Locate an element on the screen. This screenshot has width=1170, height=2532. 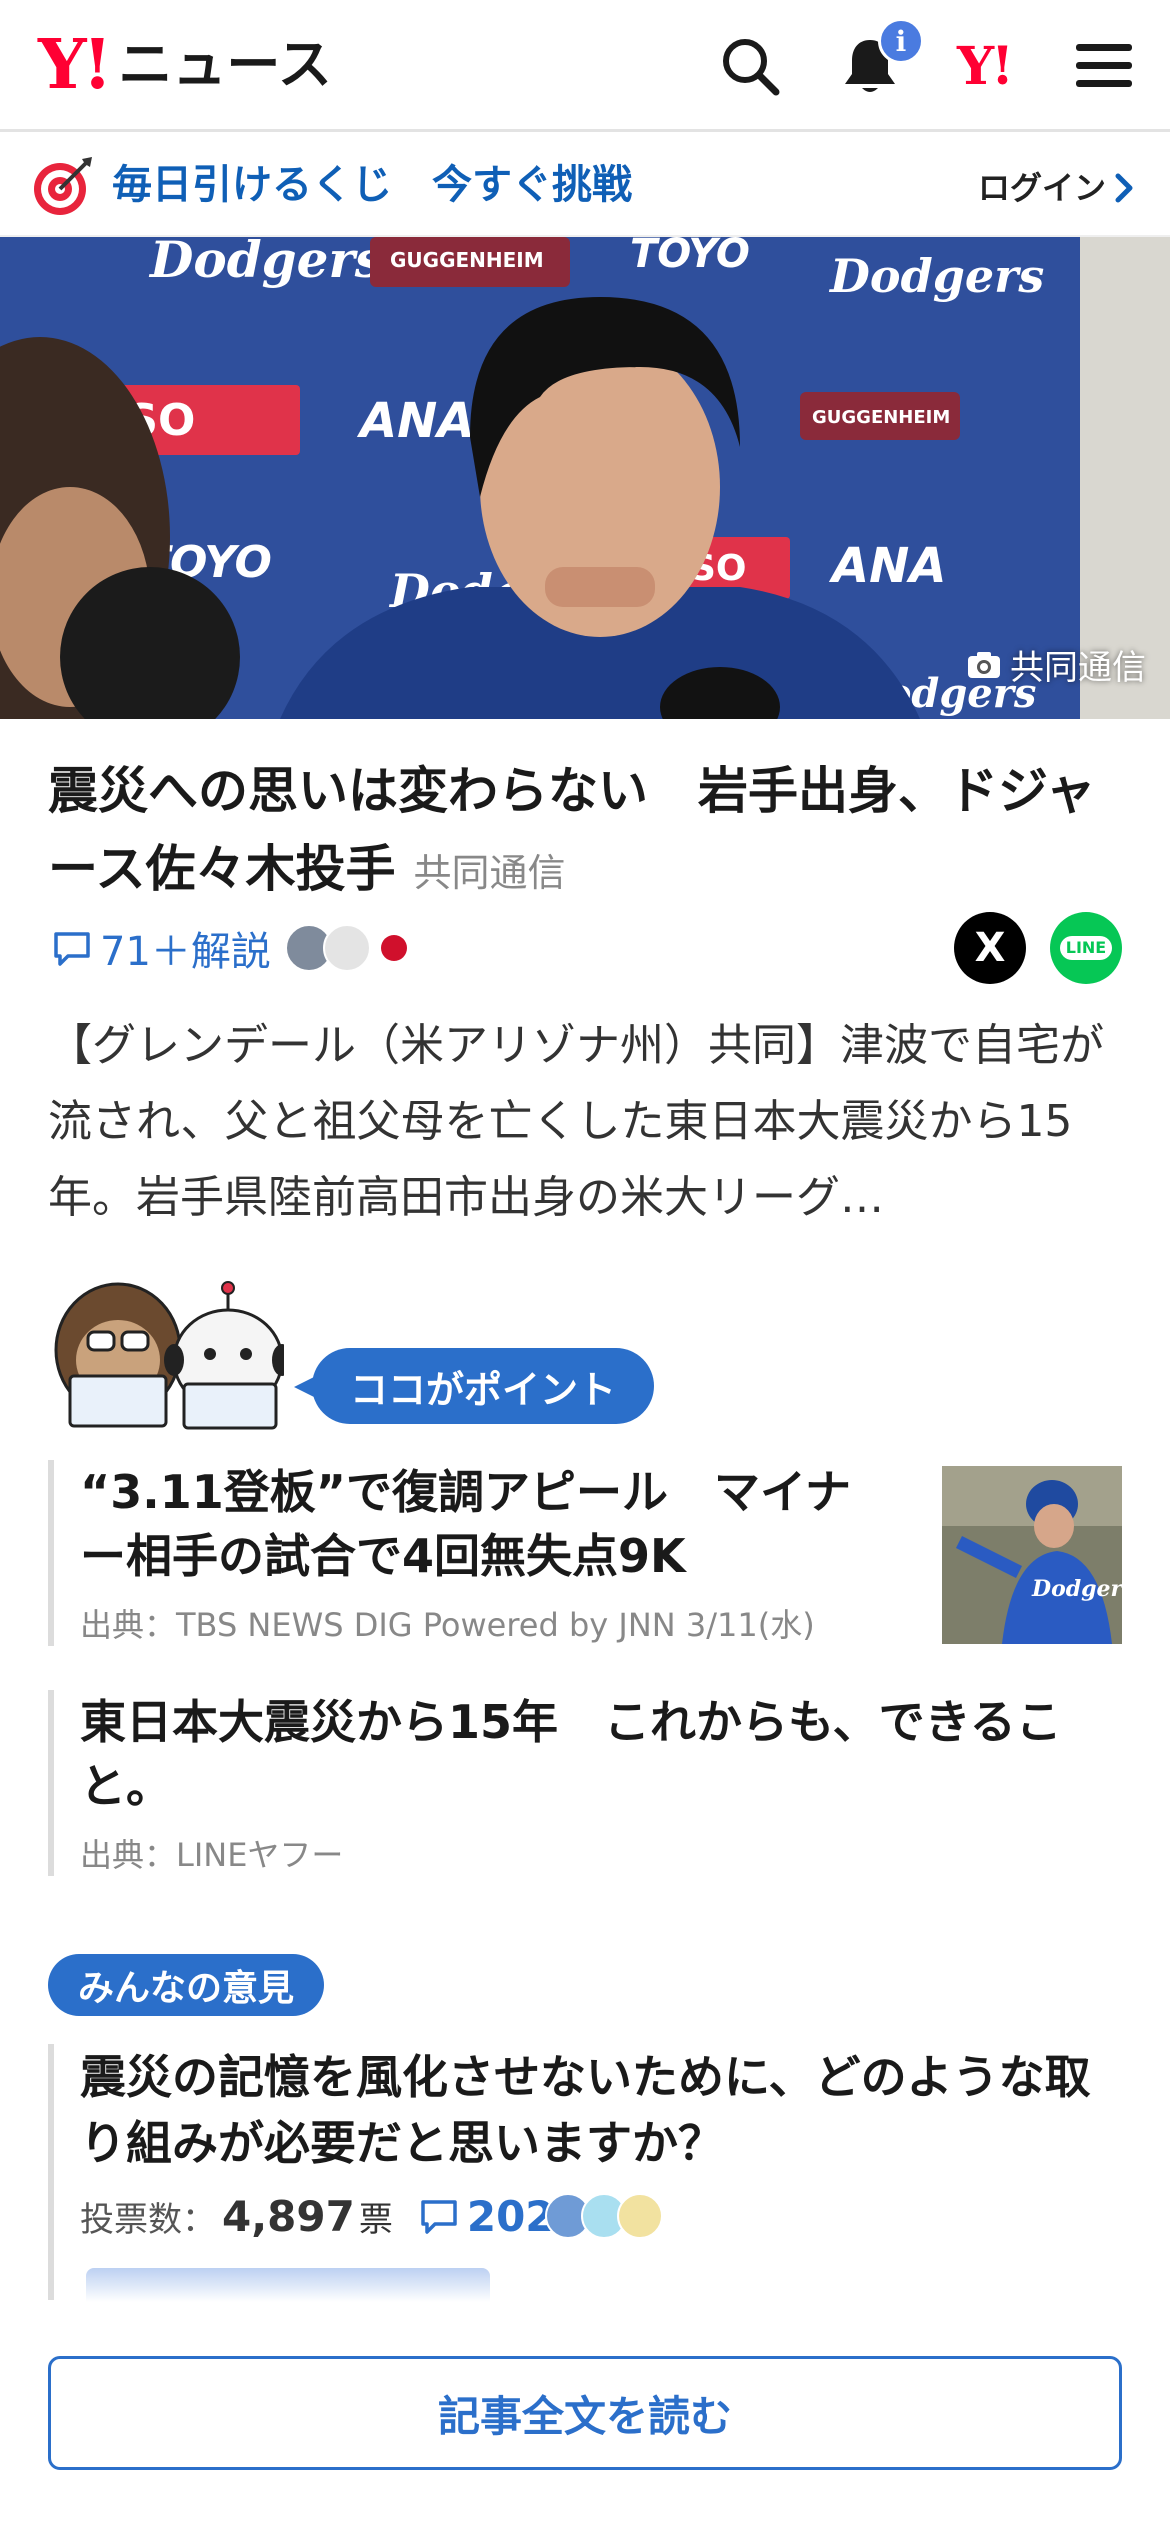
expert-avatar is located at coordinates (346, 948).